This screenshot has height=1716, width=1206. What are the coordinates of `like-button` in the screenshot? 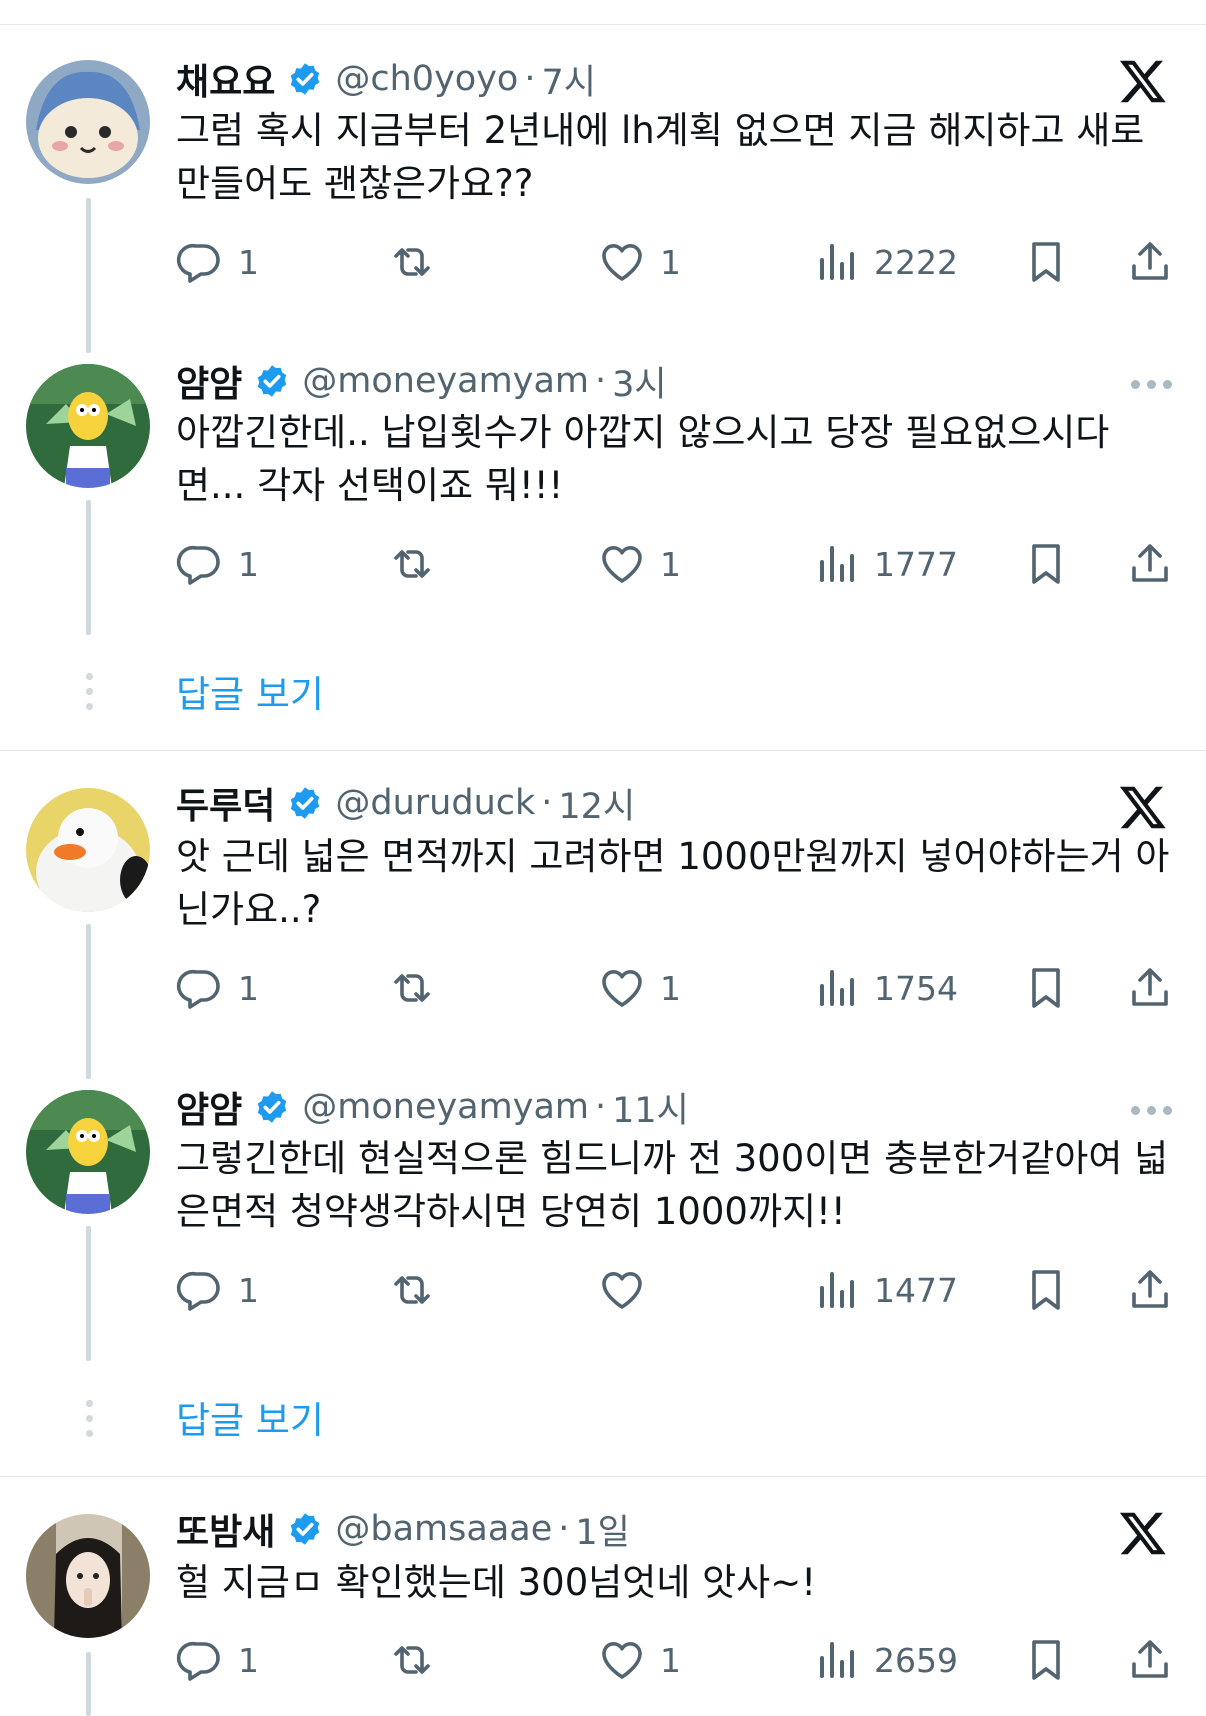 It's located at (629, 1290).